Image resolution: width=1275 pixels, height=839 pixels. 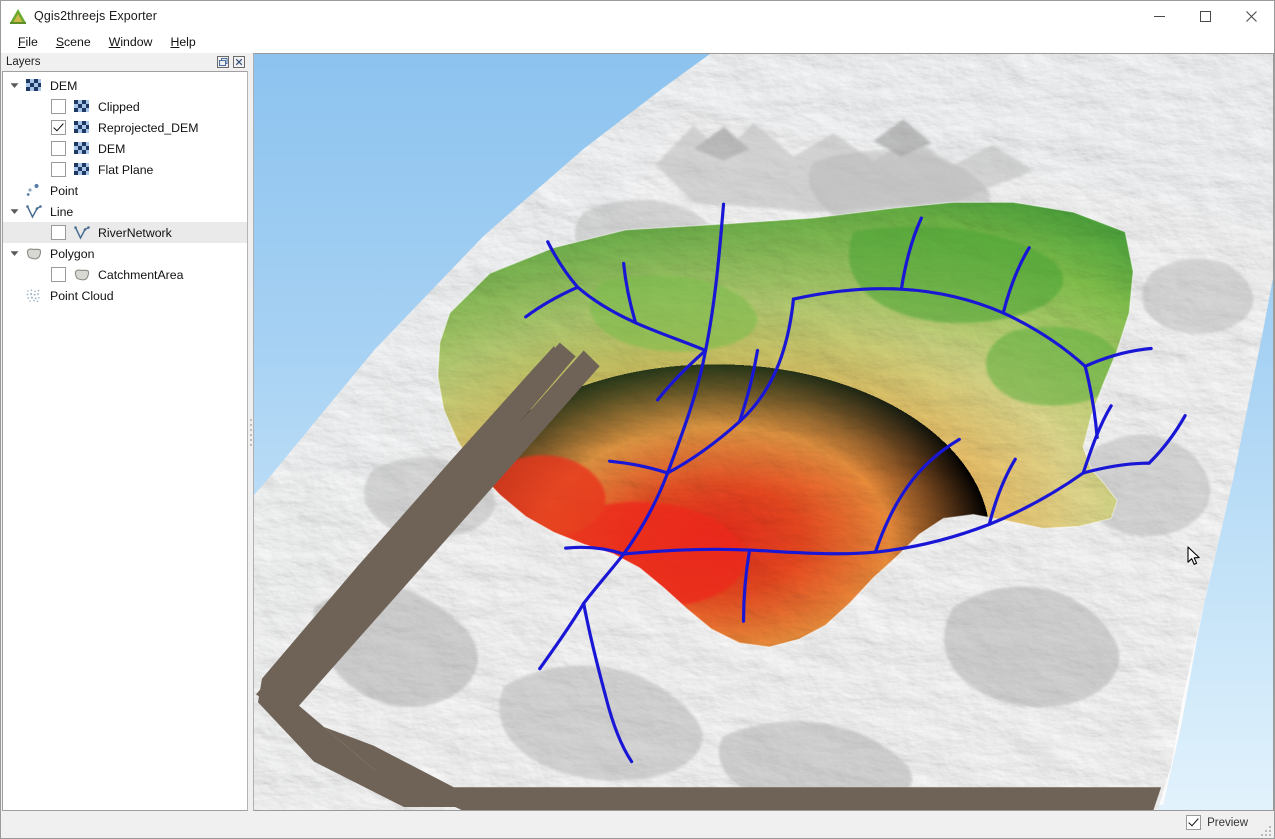 I want to click on layer-group-point: Point, so click(x=125, y=190).